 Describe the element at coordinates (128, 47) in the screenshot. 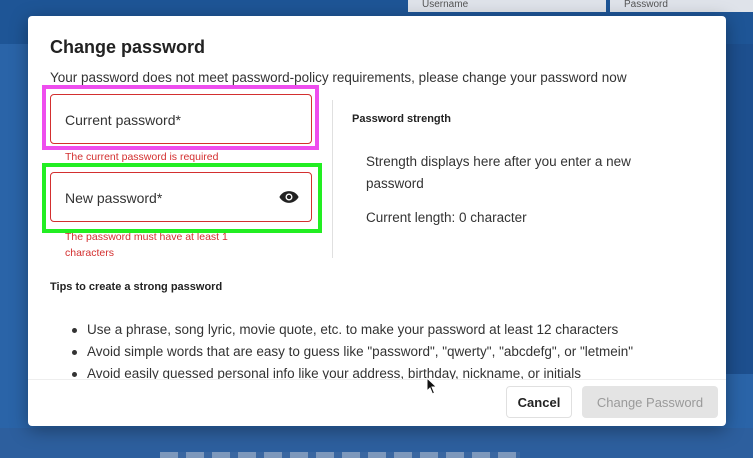

I see `dialog-title: Change password` at that location.